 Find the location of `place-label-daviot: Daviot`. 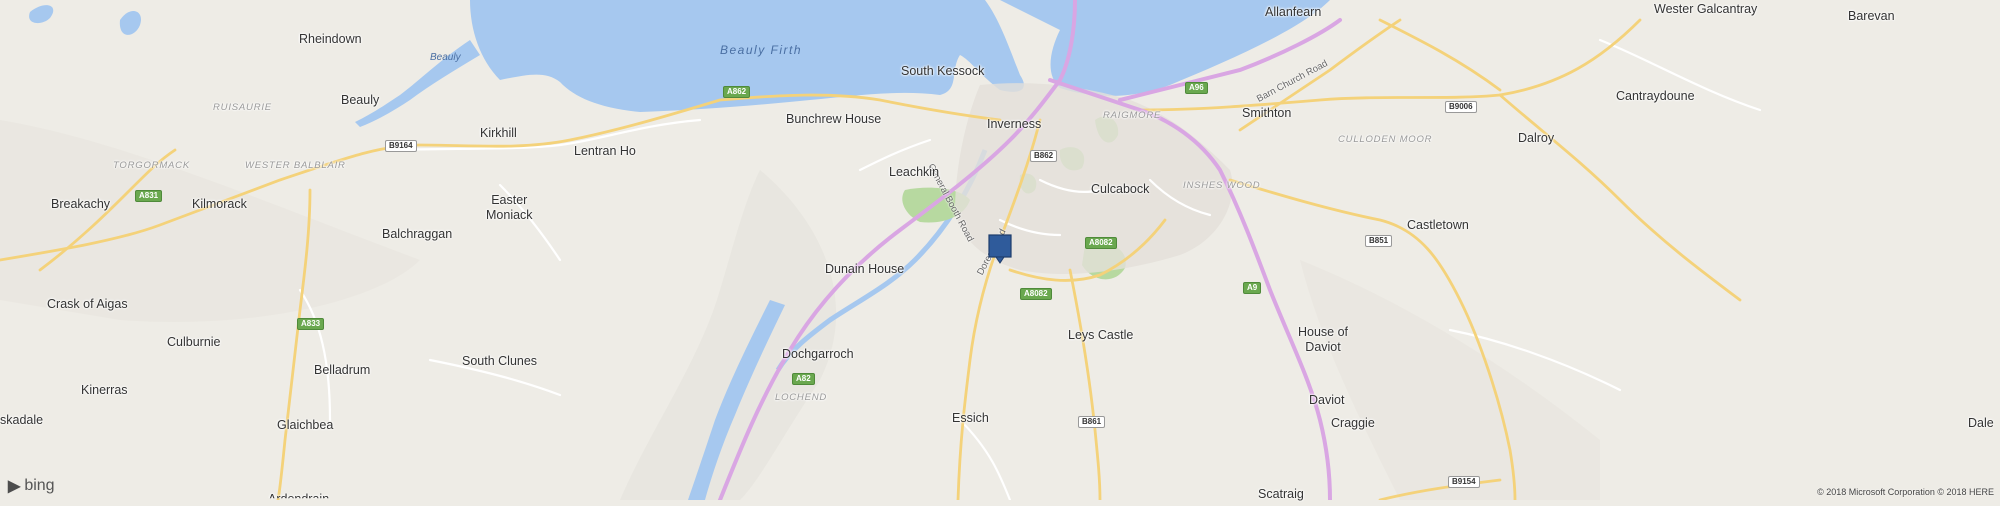

place-label-daviot: Daviot is located at coordinates (1327, 400).